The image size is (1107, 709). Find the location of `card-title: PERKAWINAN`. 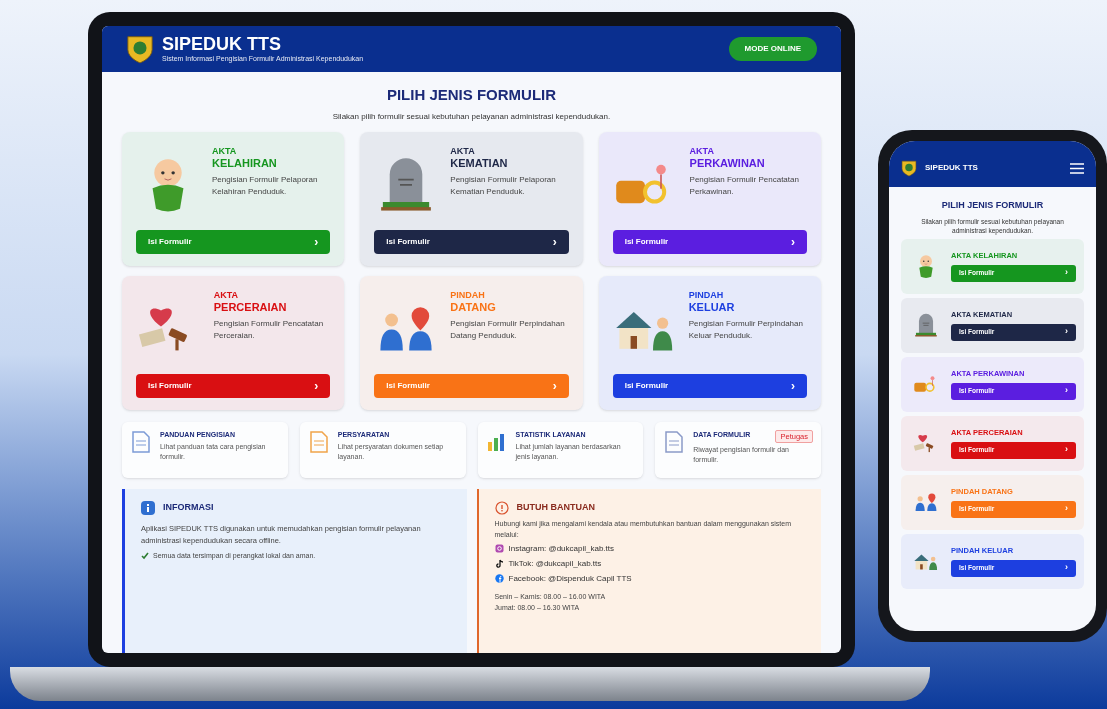

card-title: PERKAWINAN is located at coordinates (727, 163).